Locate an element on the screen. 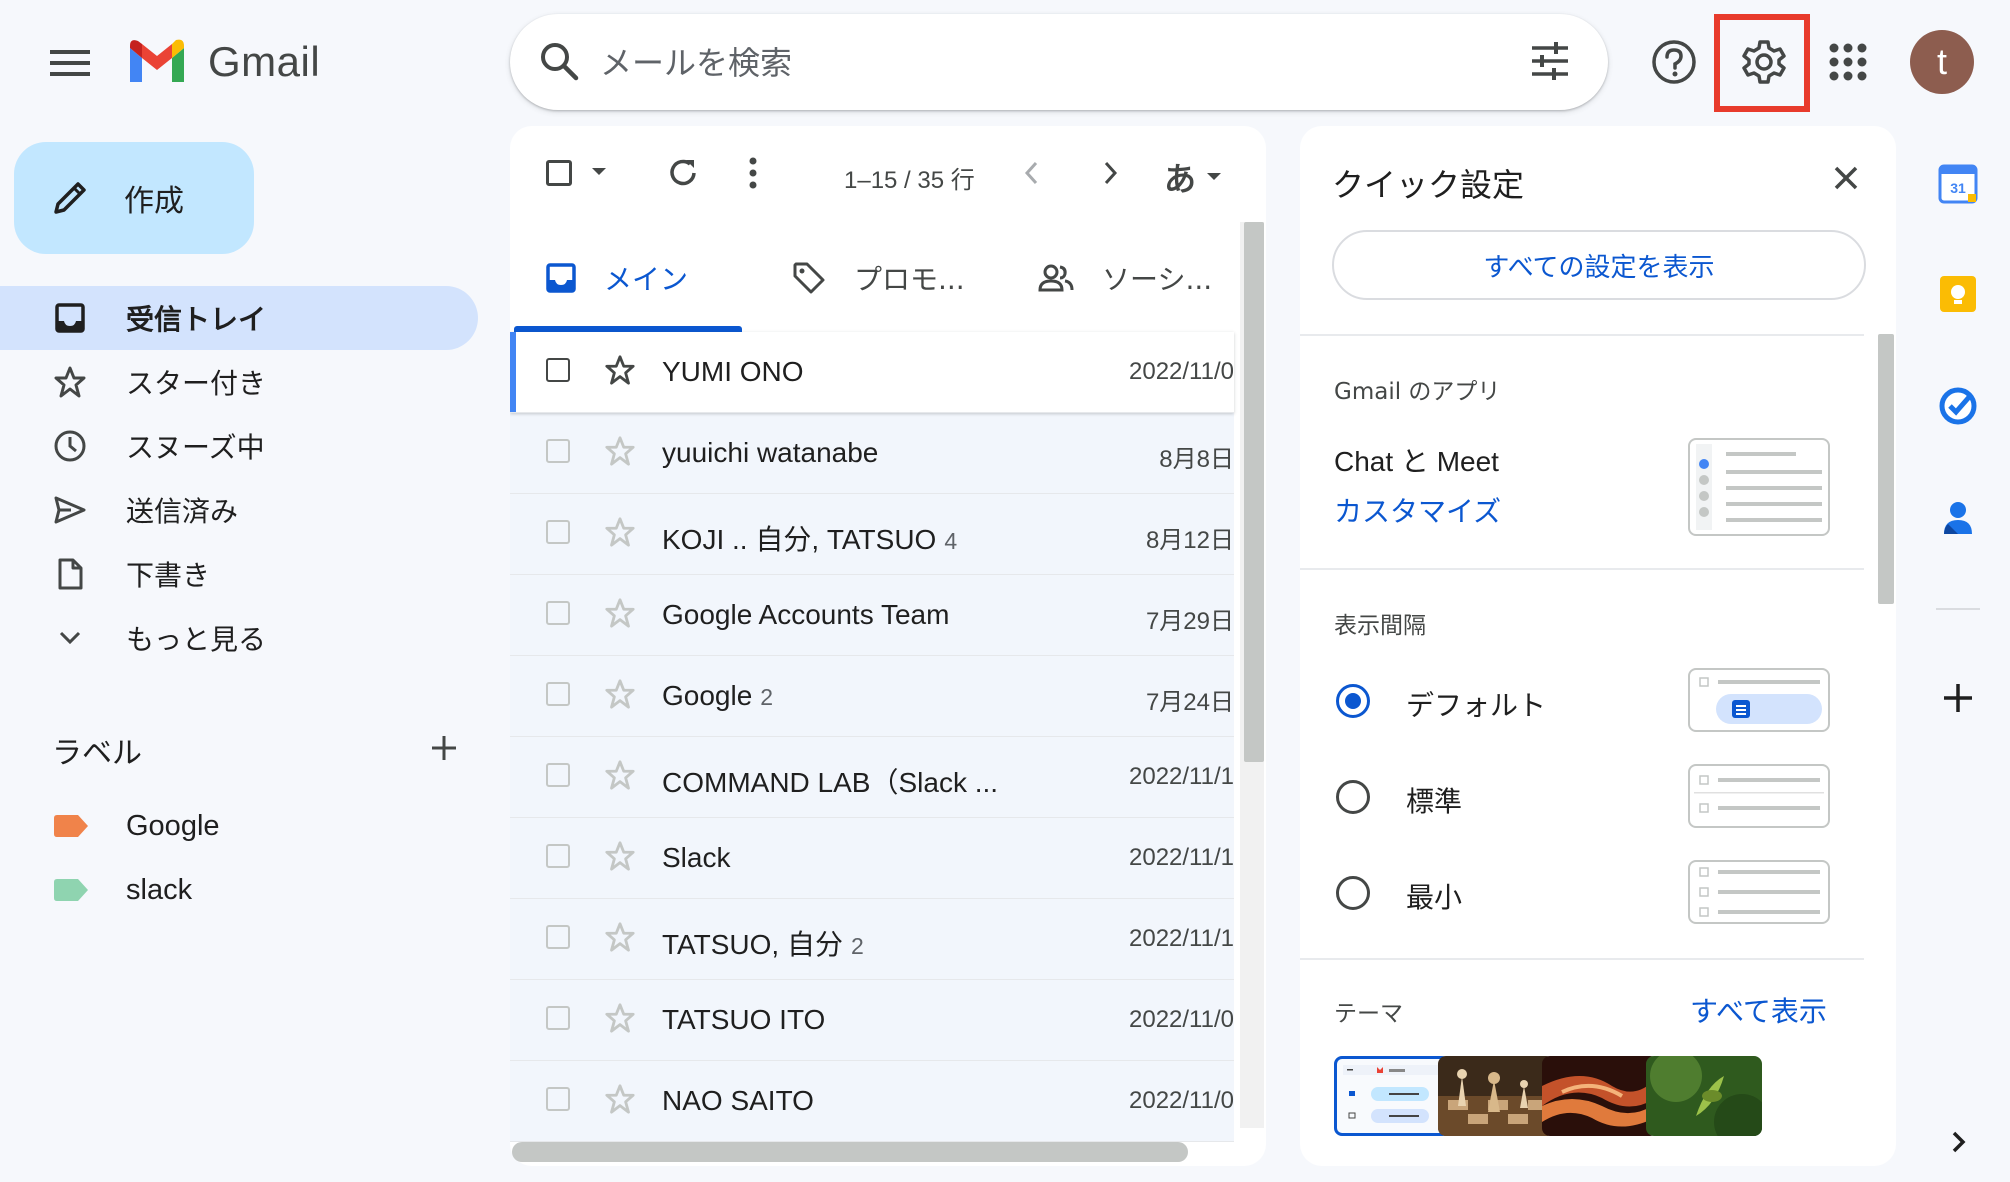 This screenshot has height=1182, width=2010. email-row: Slack 2022/11/1 is located at coordinates (872, 858).